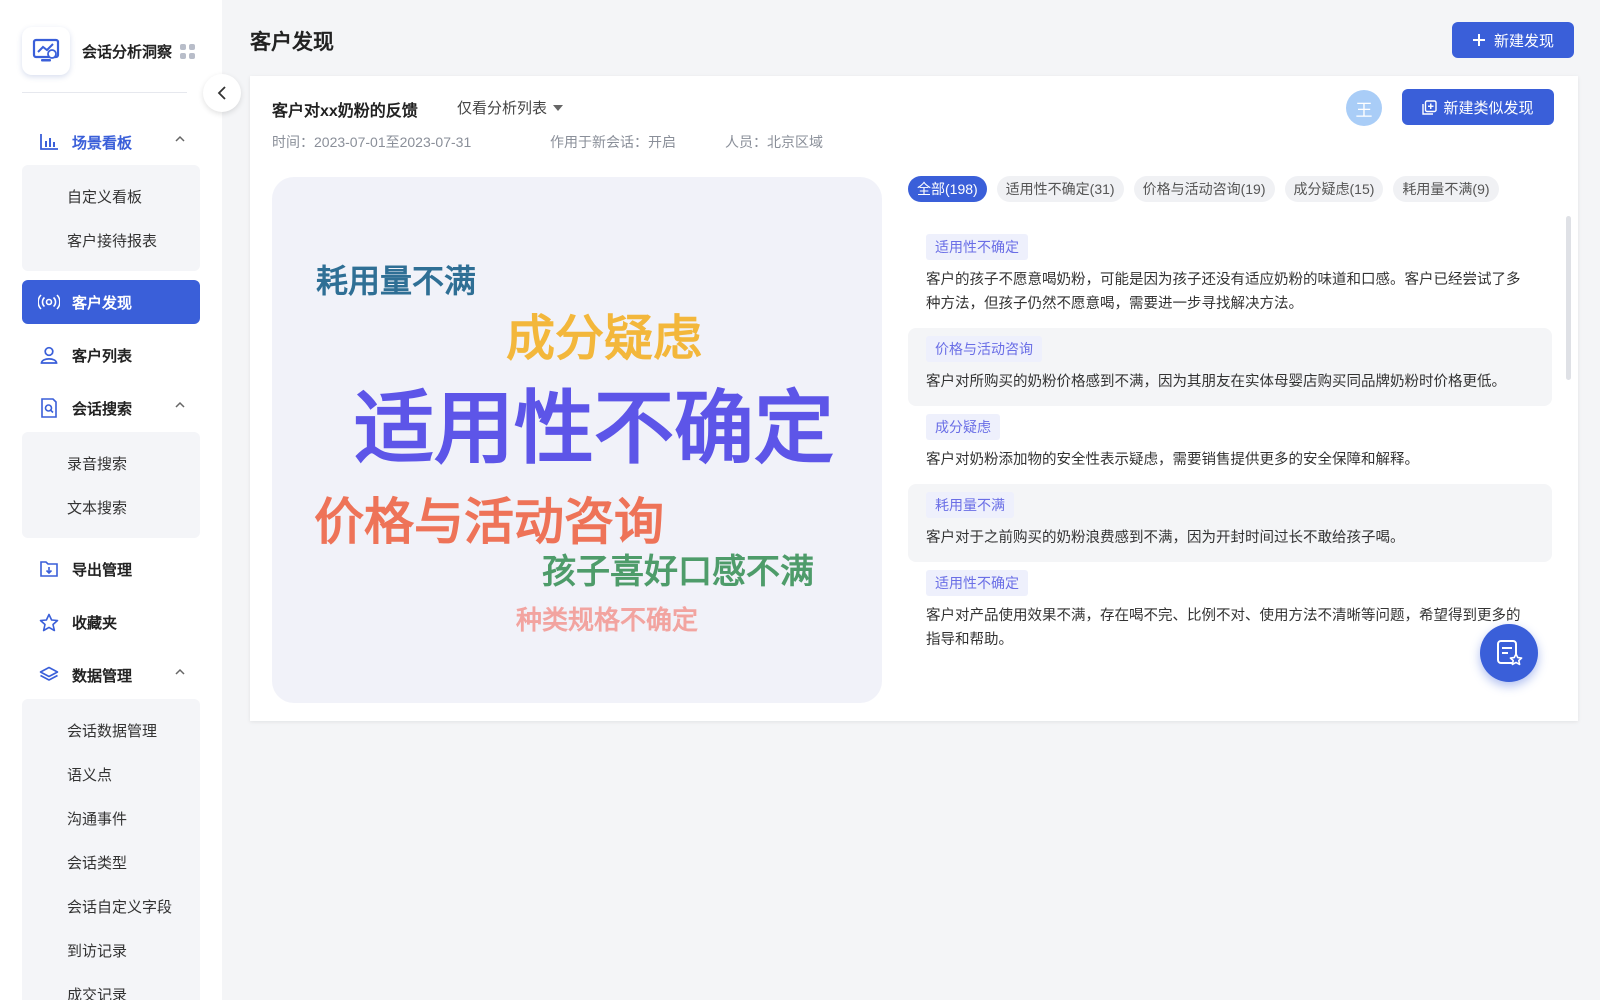 The height and width of the screenshot is (1000, 1600). I want to click on copy-add-icon, so click(1430, 107).